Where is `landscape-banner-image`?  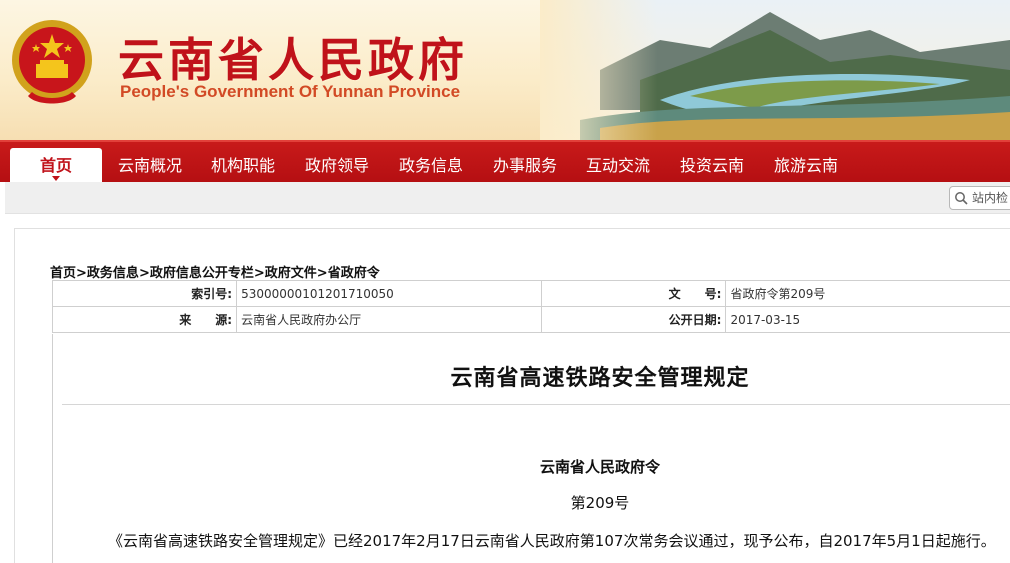
landscape-banner-image is located at coordinates (775, 73).